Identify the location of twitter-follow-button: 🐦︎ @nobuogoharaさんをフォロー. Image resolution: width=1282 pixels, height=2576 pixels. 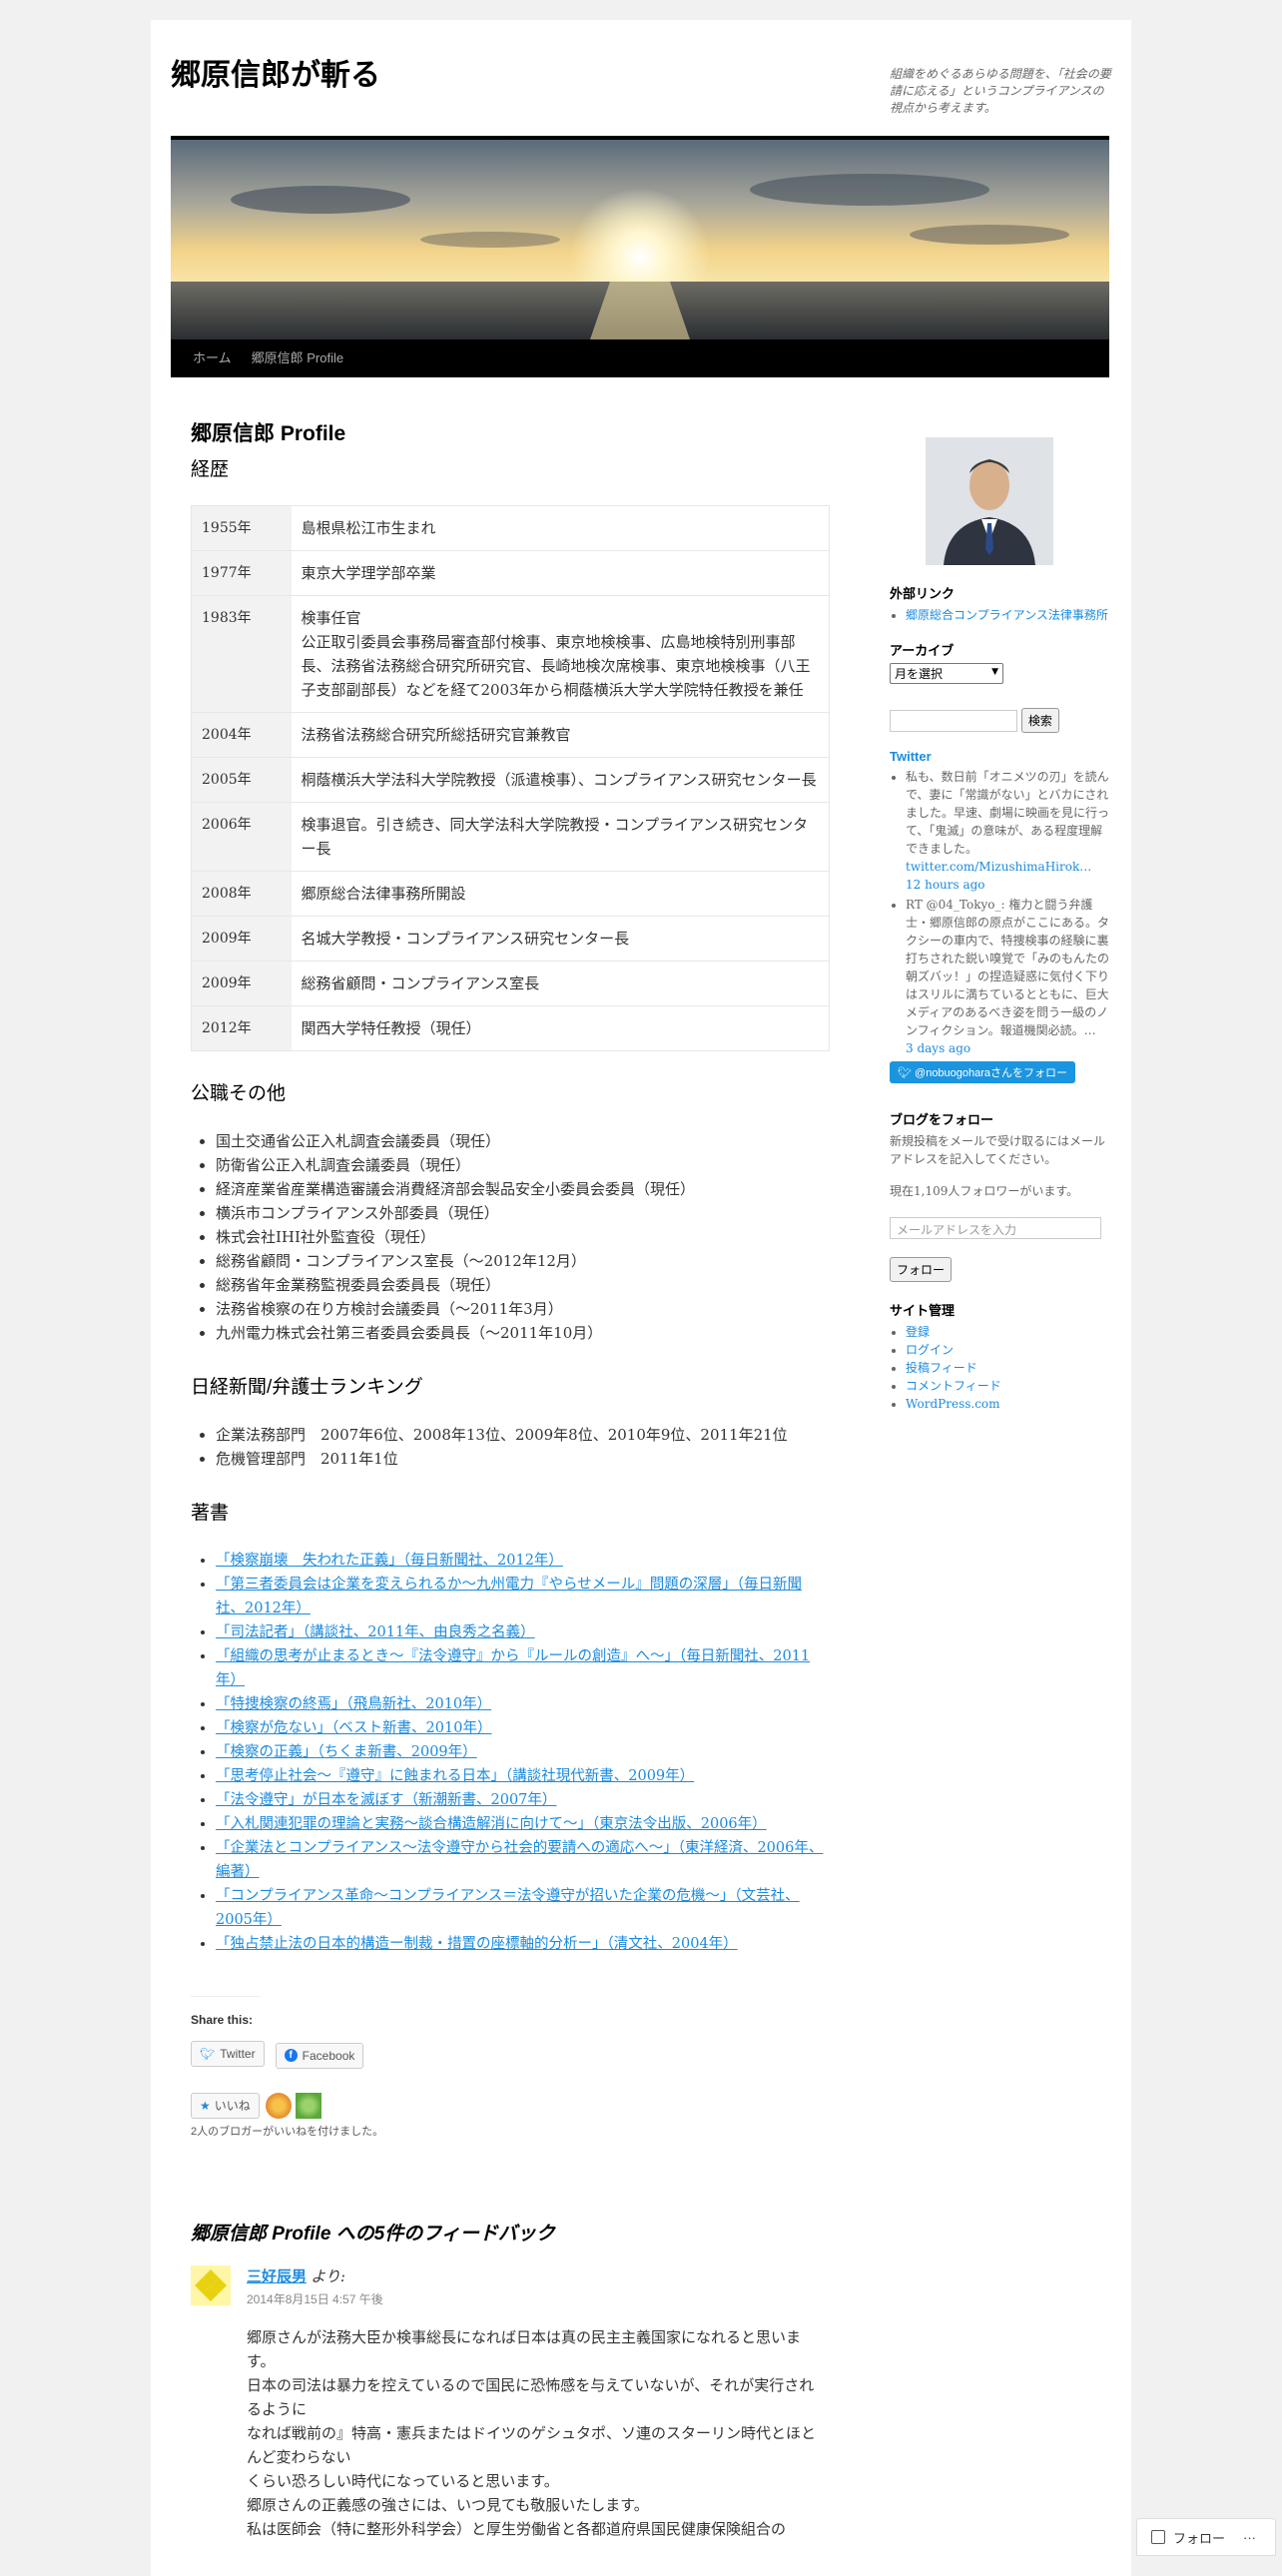
(983, 1072).